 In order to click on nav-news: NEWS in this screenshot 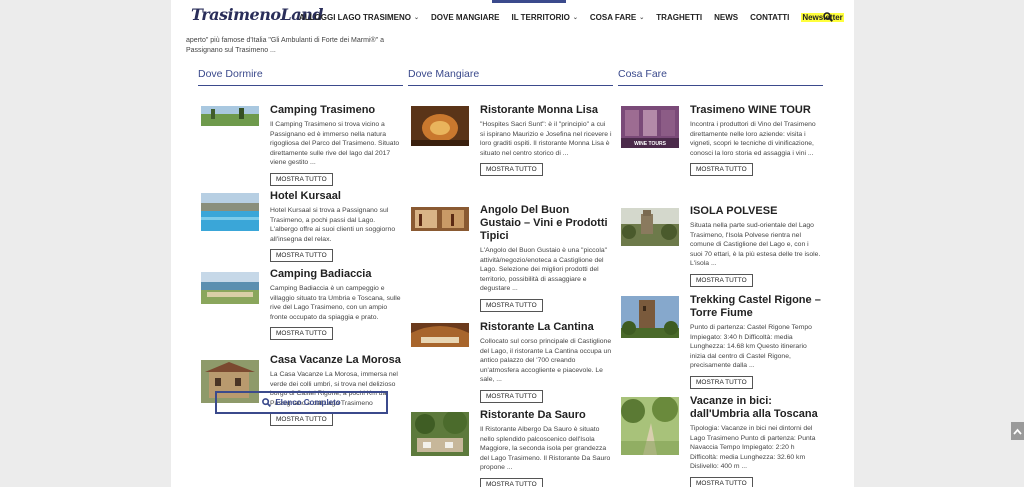, I will do `click(726, 17)`.